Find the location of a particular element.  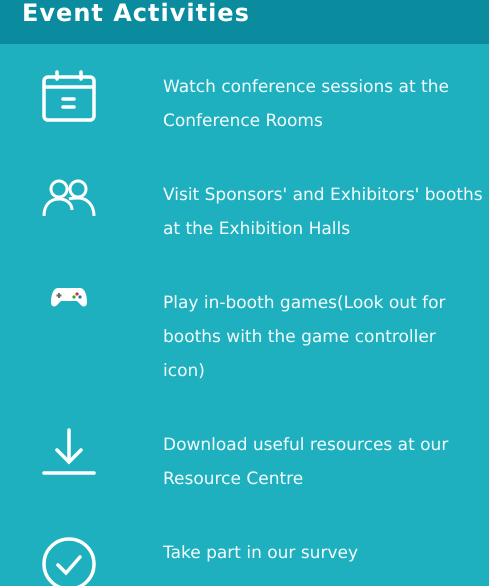

people-icon is located at coordinates (69, 198).